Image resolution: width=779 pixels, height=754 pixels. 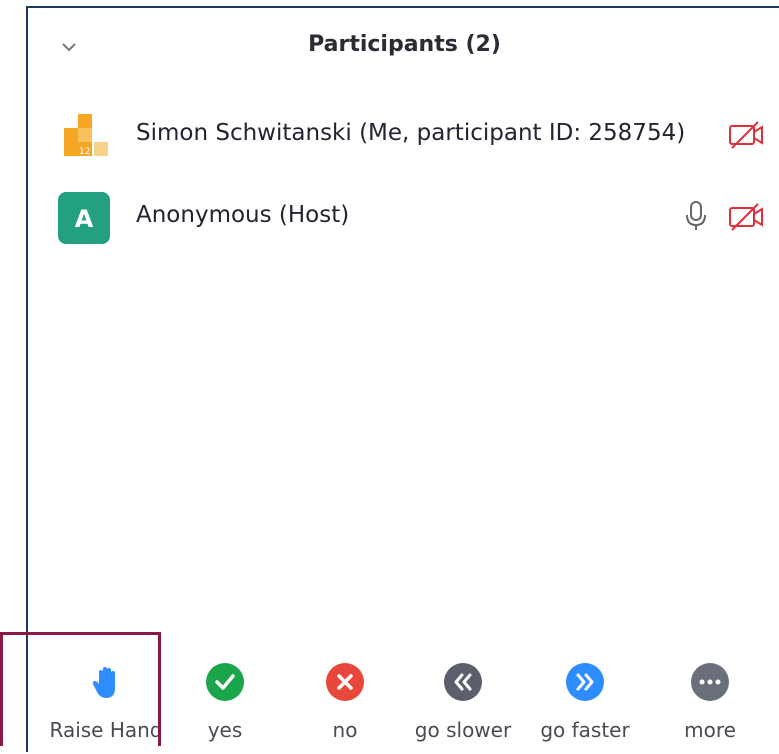 What do you see at coordinates (345, 730) in the screenshot?
I see `no-label: no` at bounding box center [345, 730].